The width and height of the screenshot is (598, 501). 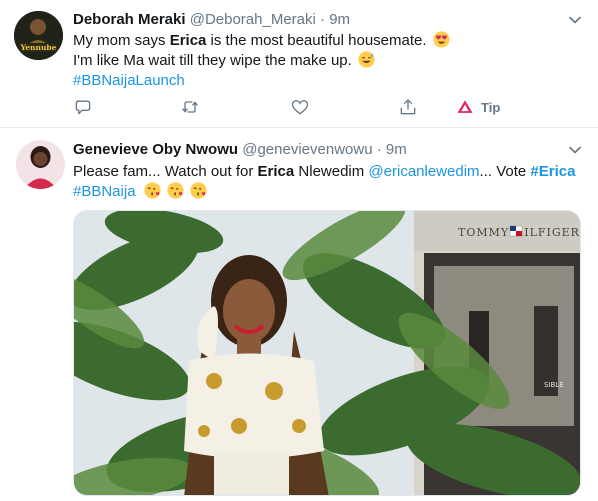 I want to click on avatar-logo-text: Yennube, so click(x=38, y=47).